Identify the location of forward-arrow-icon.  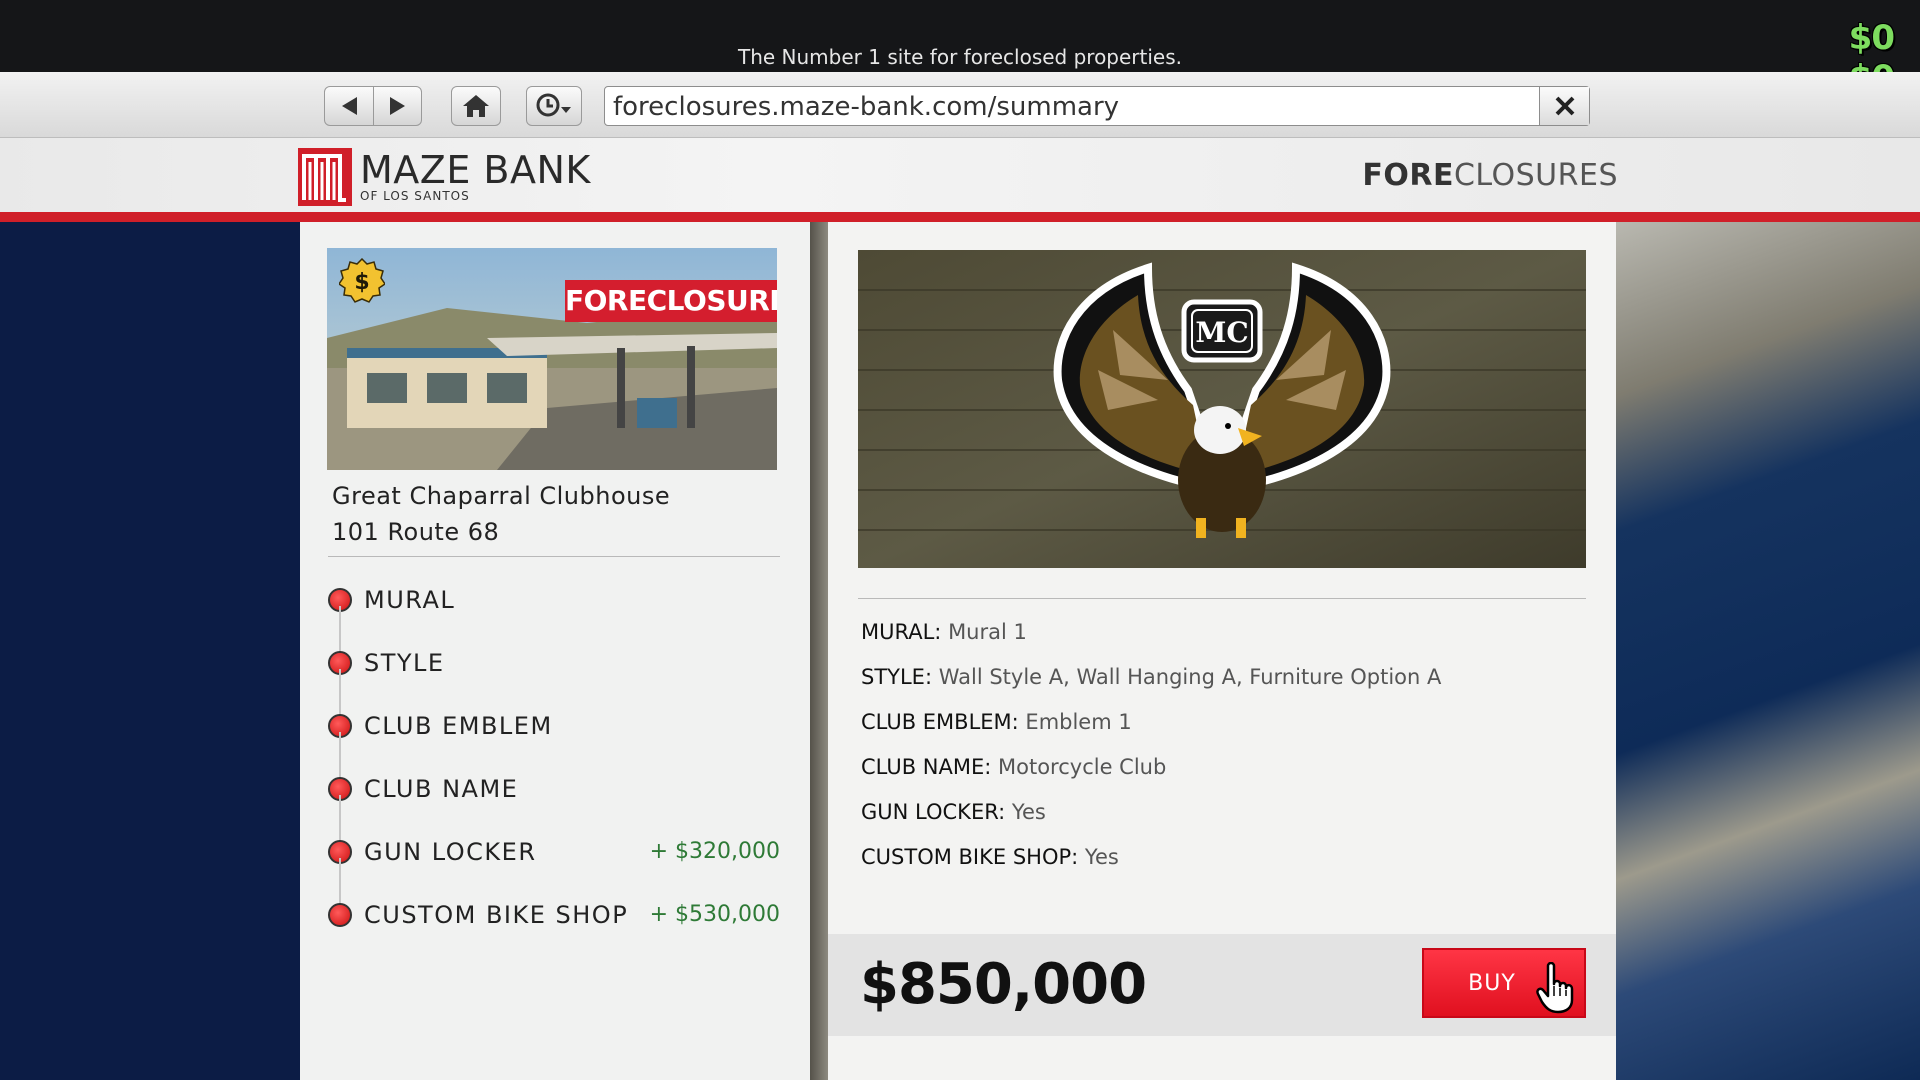
(397, 106).